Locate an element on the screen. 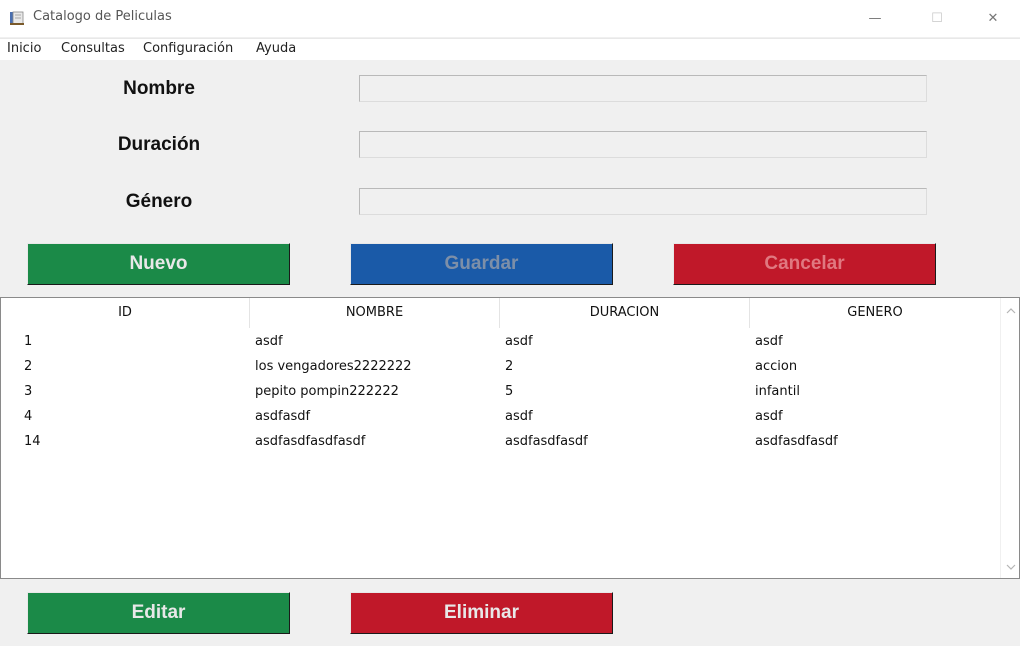 The height and width of the screenshot is (646, 1020). minimize-button: — is located at coordinates (875, 18).